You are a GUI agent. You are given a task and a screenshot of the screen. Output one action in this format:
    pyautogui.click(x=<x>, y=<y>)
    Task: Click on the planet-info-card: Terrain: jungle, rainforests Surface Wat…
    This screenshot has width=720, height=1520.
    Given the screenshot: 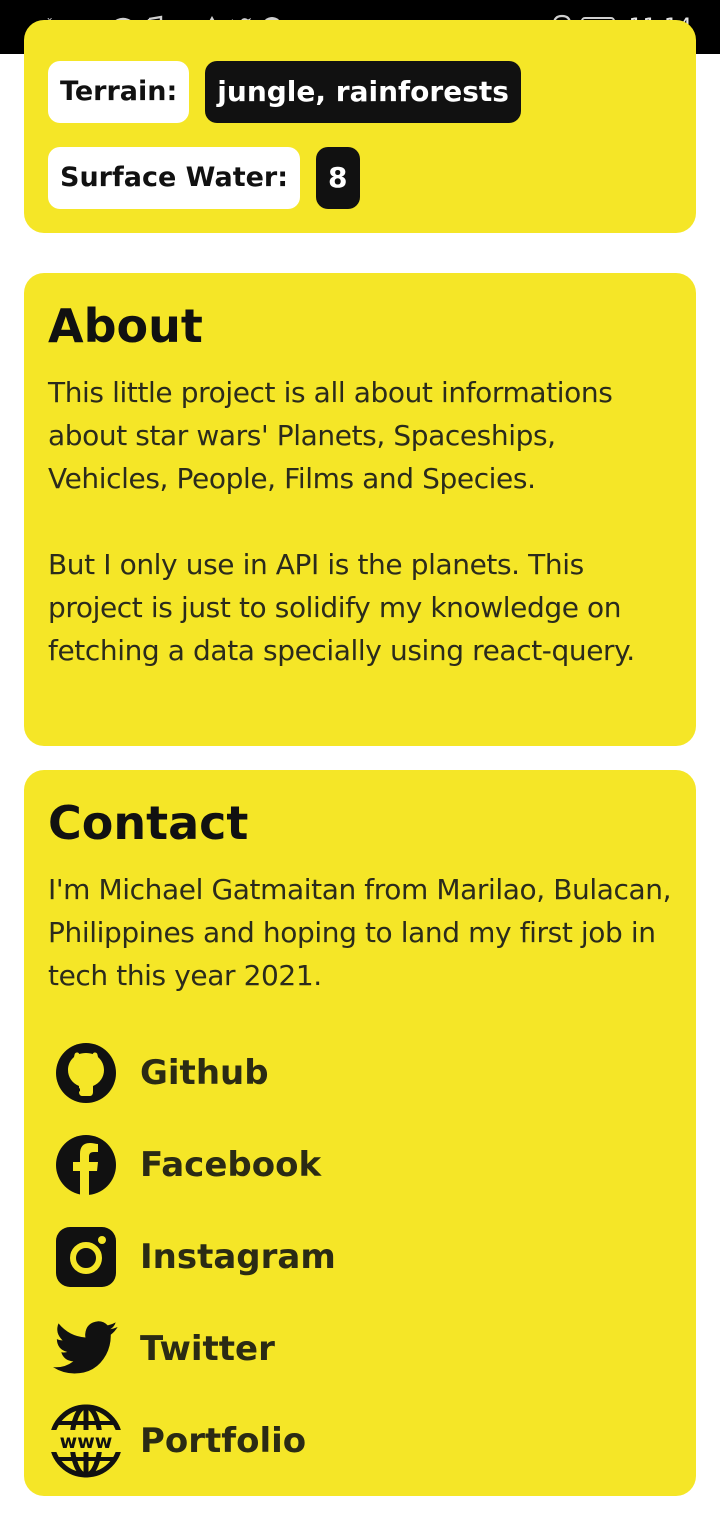 What is the action you would take?
    pyautogui.click(x=360, y=126)
    